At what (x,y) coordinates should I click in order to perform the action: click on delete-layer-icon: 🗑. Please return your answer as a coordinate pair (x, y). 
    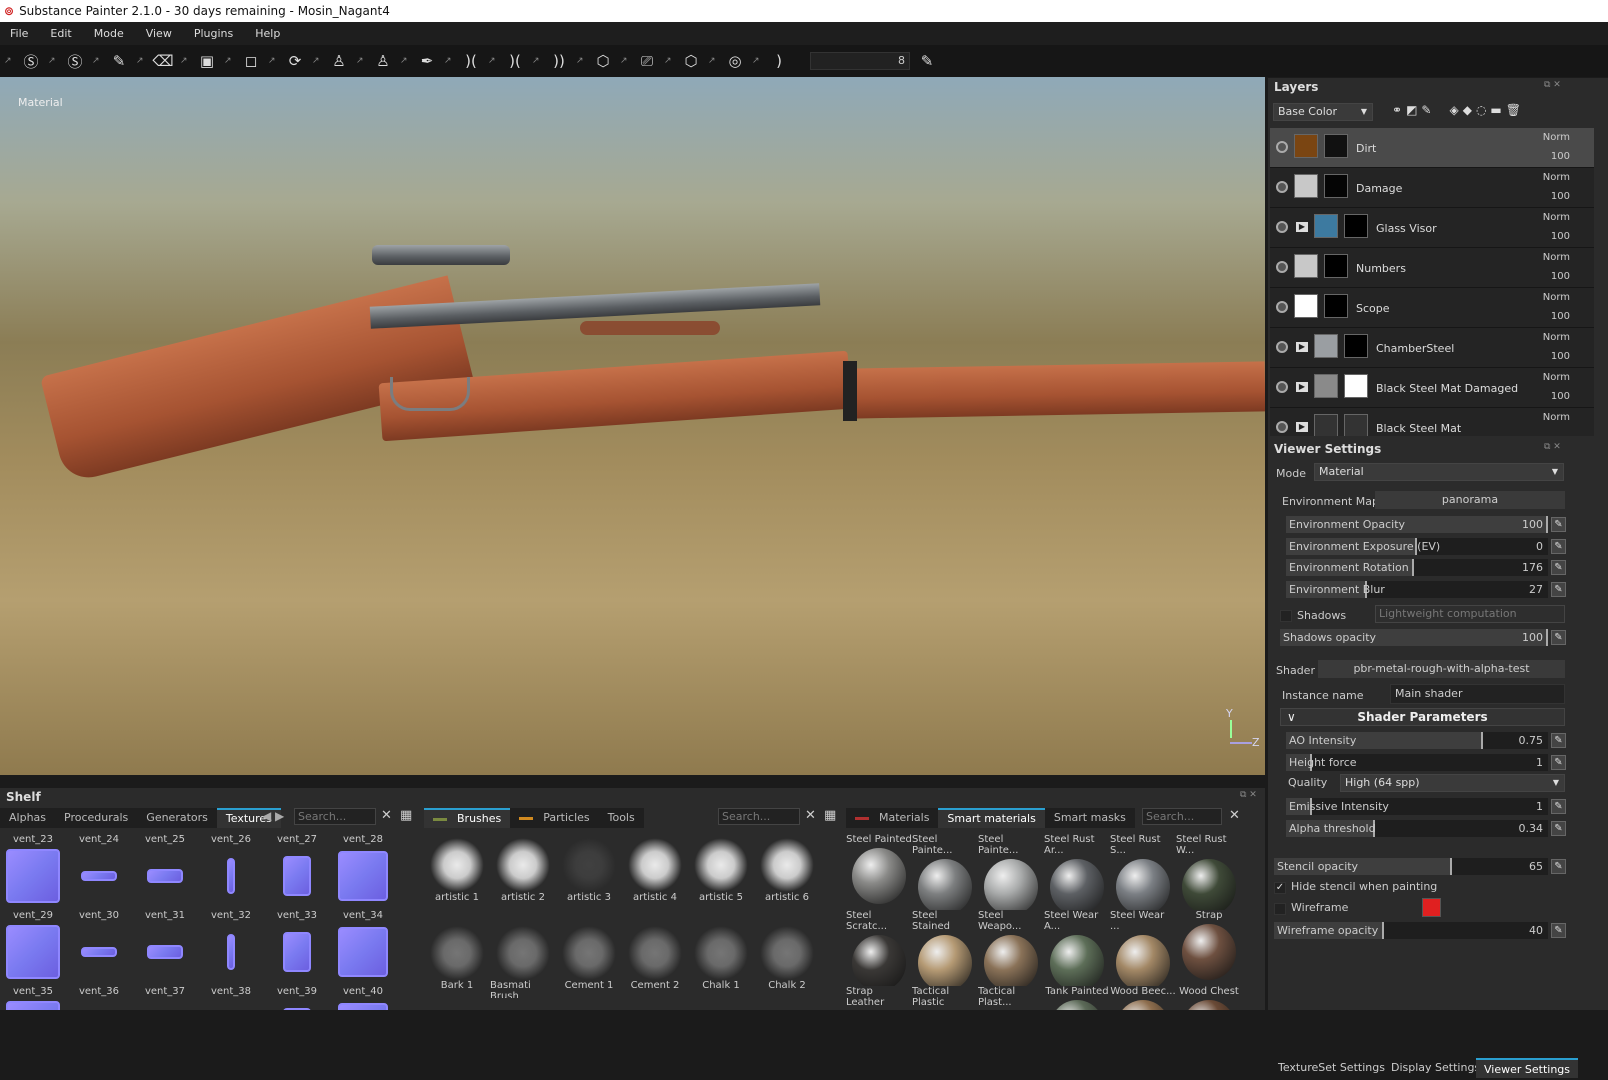
    Looking at the image, I should click on (1513, 110).